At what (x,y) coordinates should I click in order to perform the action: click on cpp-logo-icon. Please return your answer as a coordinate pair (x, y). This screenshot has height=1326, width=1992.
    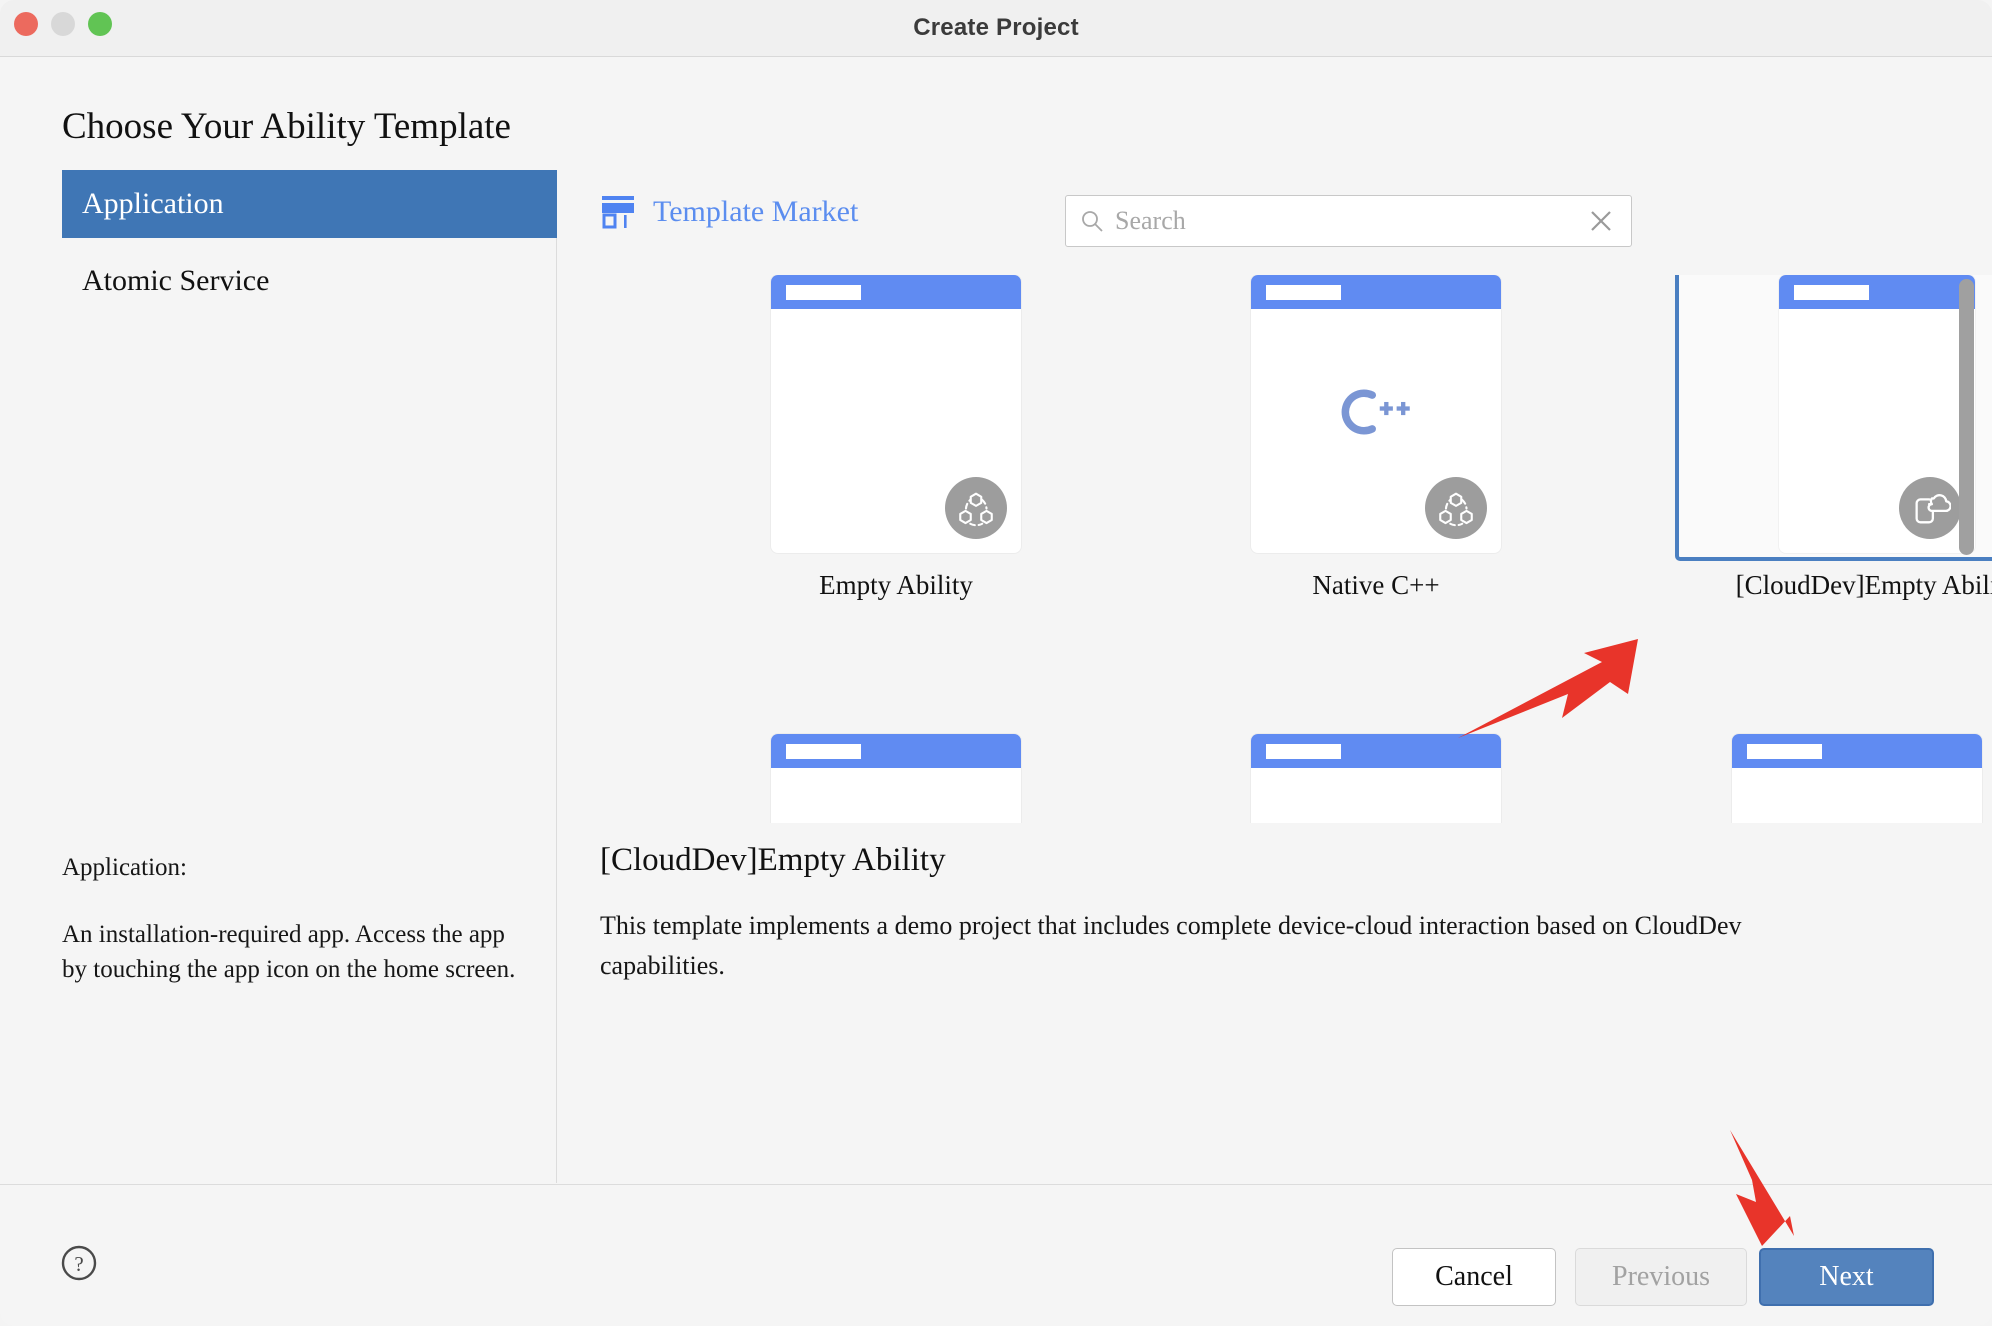
    Looking at the image, I should click on (1376, 412).